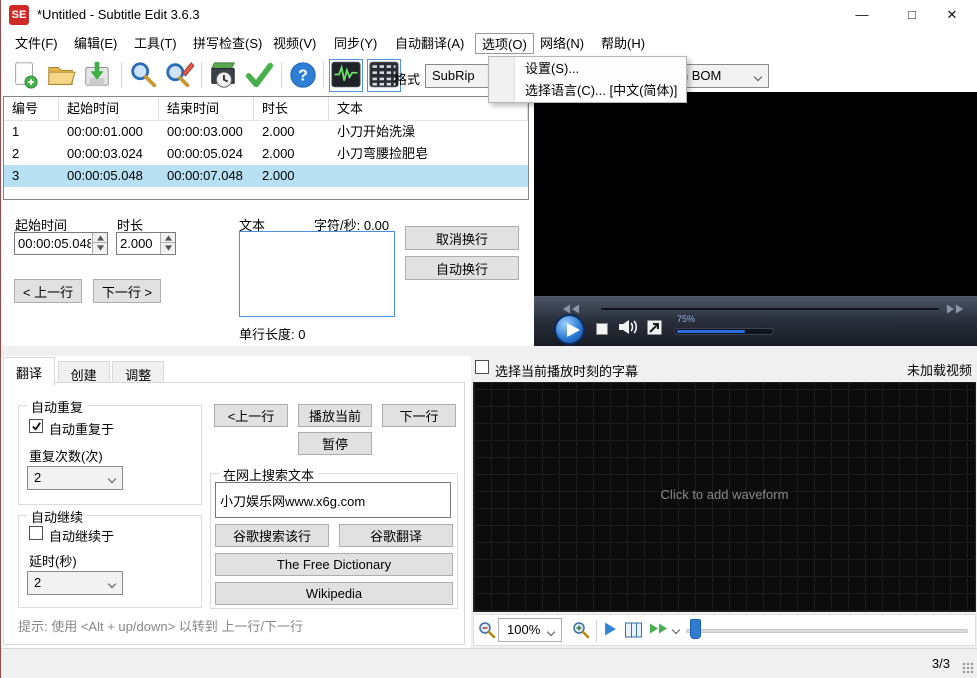 The width and height of the screenshot is (977, 678). What do you see at coordinates (581, 631) in the screenshot?
I see `zoom-in-button` at bounding box center [581, 631].